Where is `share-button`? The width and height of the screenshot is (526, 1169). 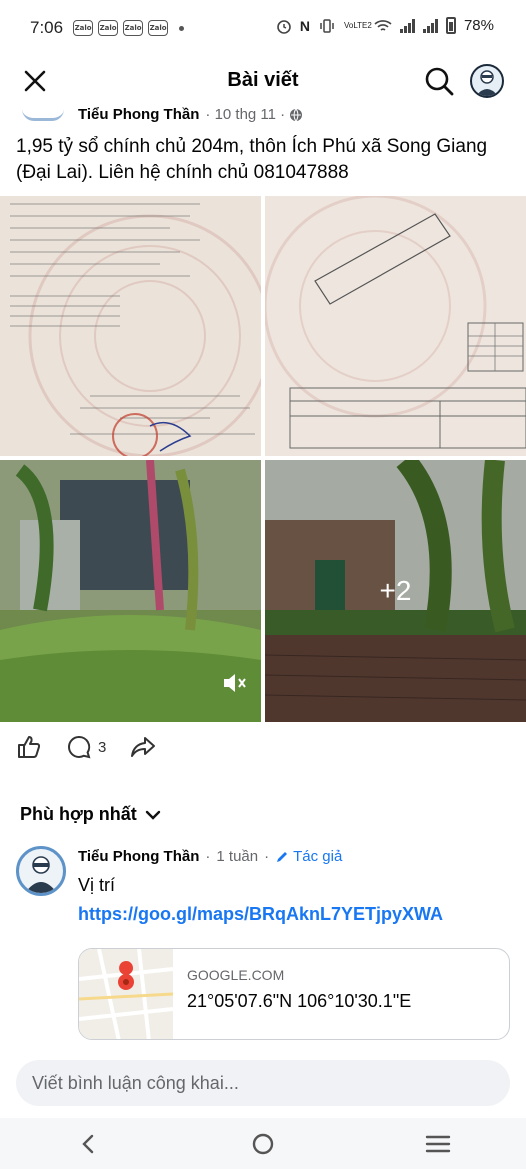 share-button is located at coordinates (143, 747).